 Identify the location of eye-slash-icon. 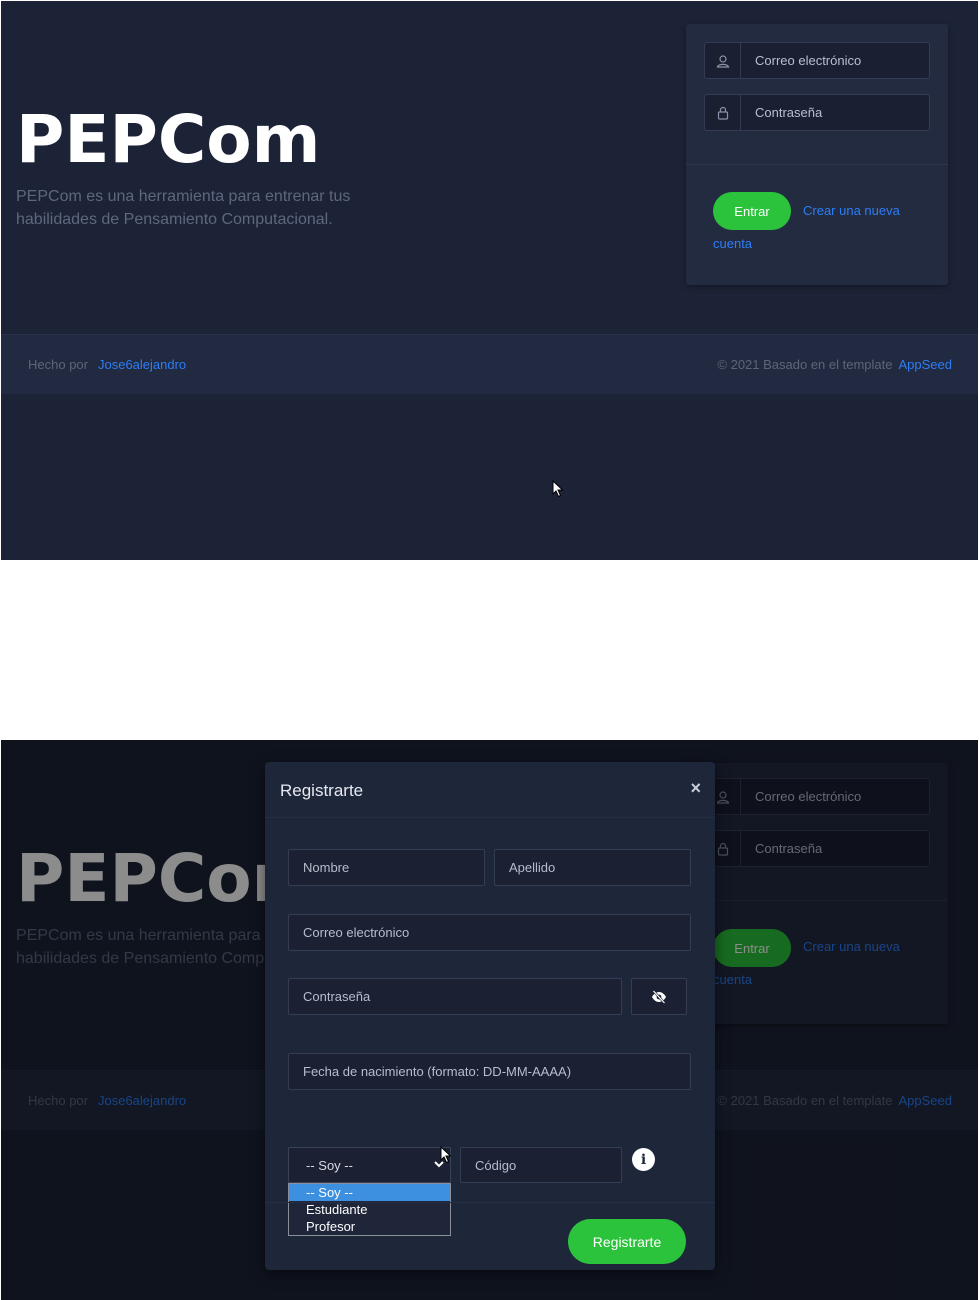
(659, 996).